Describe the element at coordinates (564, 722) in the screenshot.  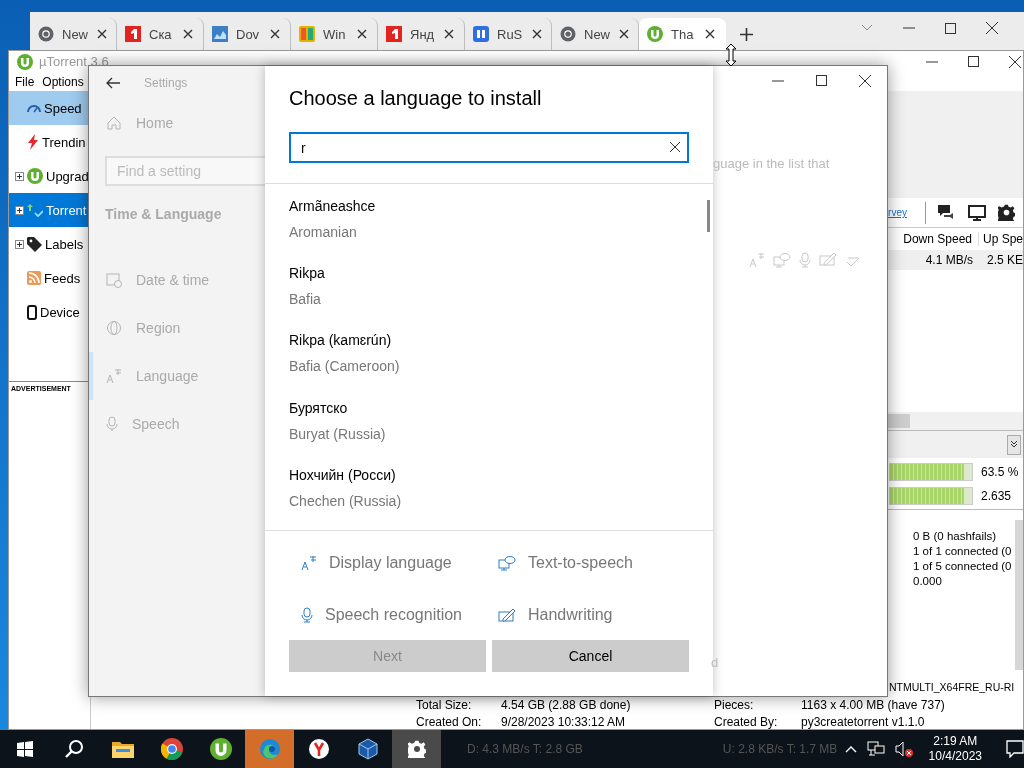
I see `info-value: 9/28/2023 10:33:12 AM` at that location.